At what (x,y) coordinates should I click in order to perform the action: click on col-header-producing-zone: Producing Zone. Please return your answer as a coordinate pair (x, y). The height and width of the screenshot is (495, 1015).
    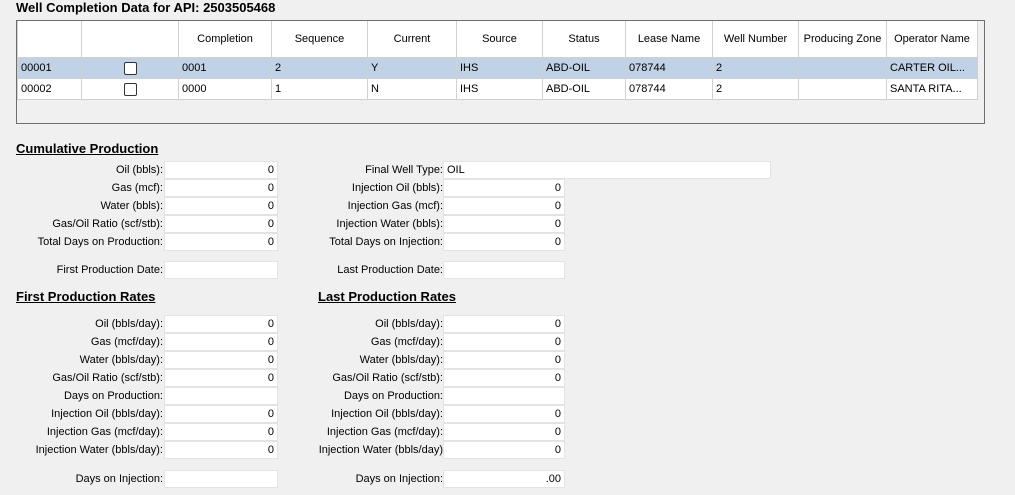
    Looking at the image, I should click on (842, 39).